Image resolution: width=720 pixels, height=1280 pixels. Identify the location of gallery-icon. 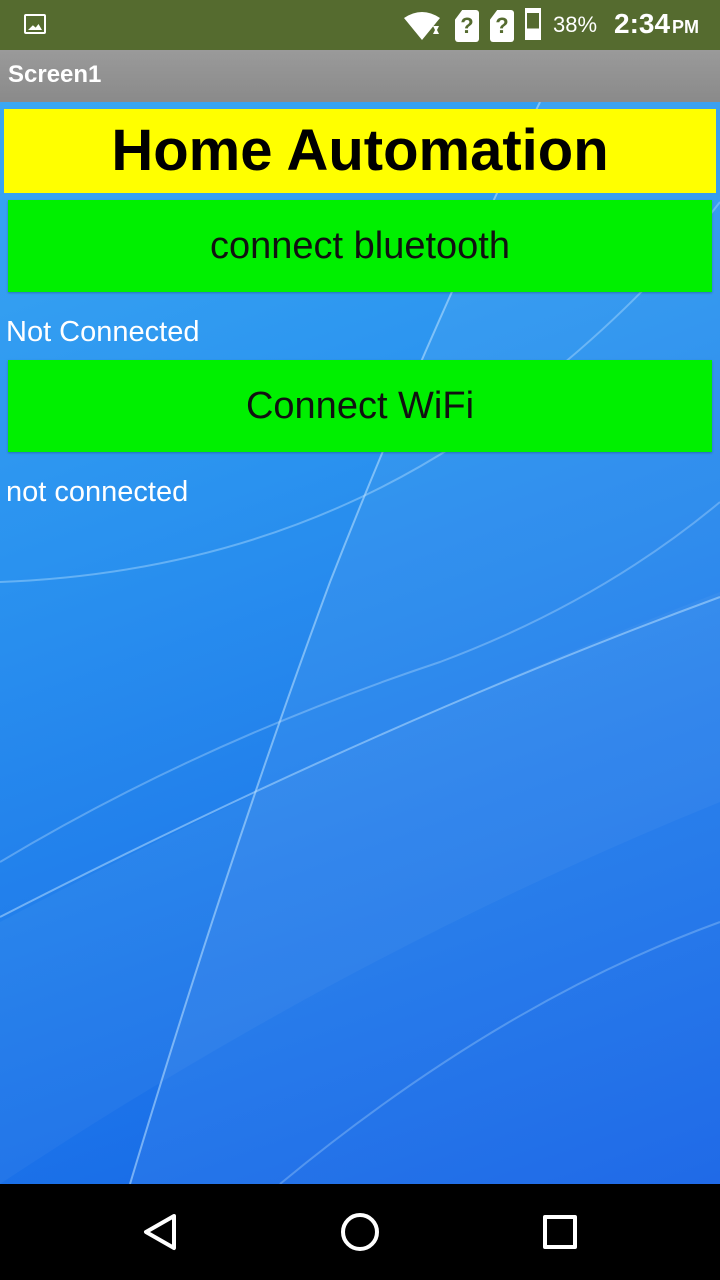
(35, 24).